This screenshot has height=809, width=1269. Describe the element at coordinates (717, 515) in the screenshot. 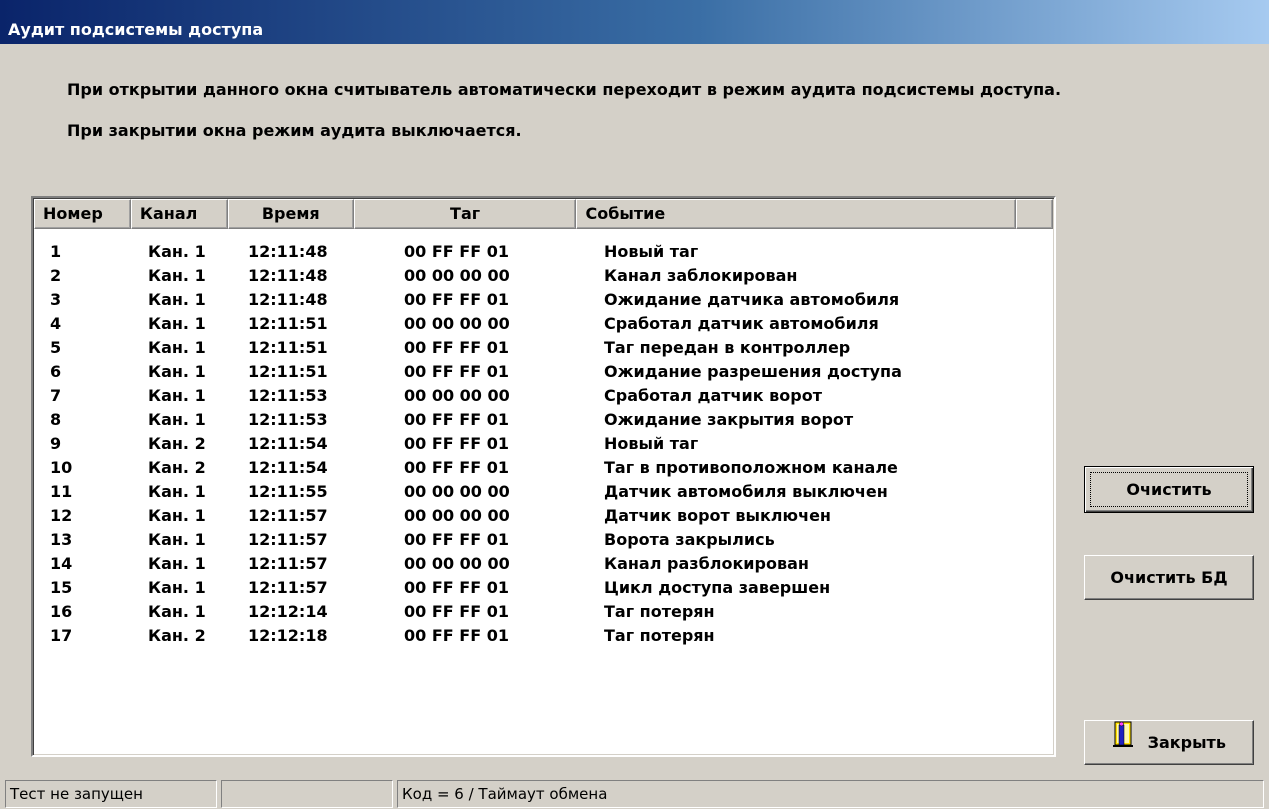

I see `cell-event: Датчик ворот выключен` at that location.